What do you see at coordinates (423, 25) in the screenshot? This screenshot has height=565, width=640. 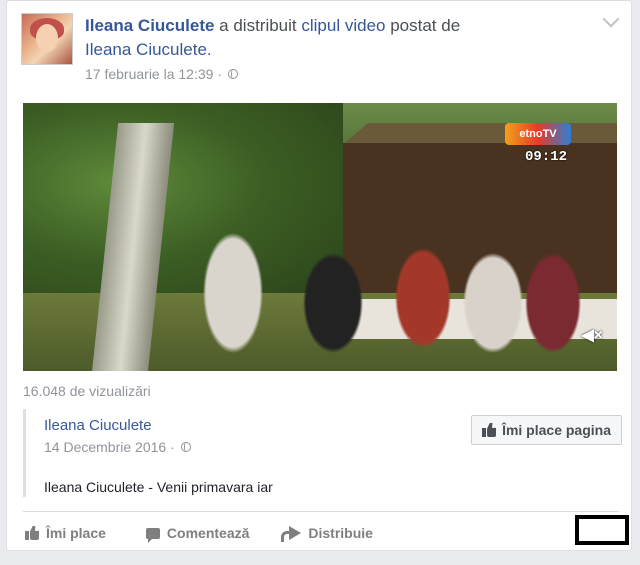 I see `posted-by-text: postat de` at bounding box center [423, 25].